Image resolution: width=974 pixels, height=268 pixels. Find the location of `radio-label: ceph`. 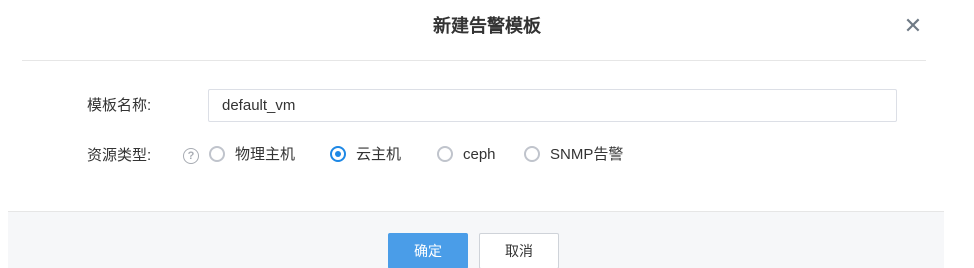

radio-label: ceph is located at coordinates (479, 154).